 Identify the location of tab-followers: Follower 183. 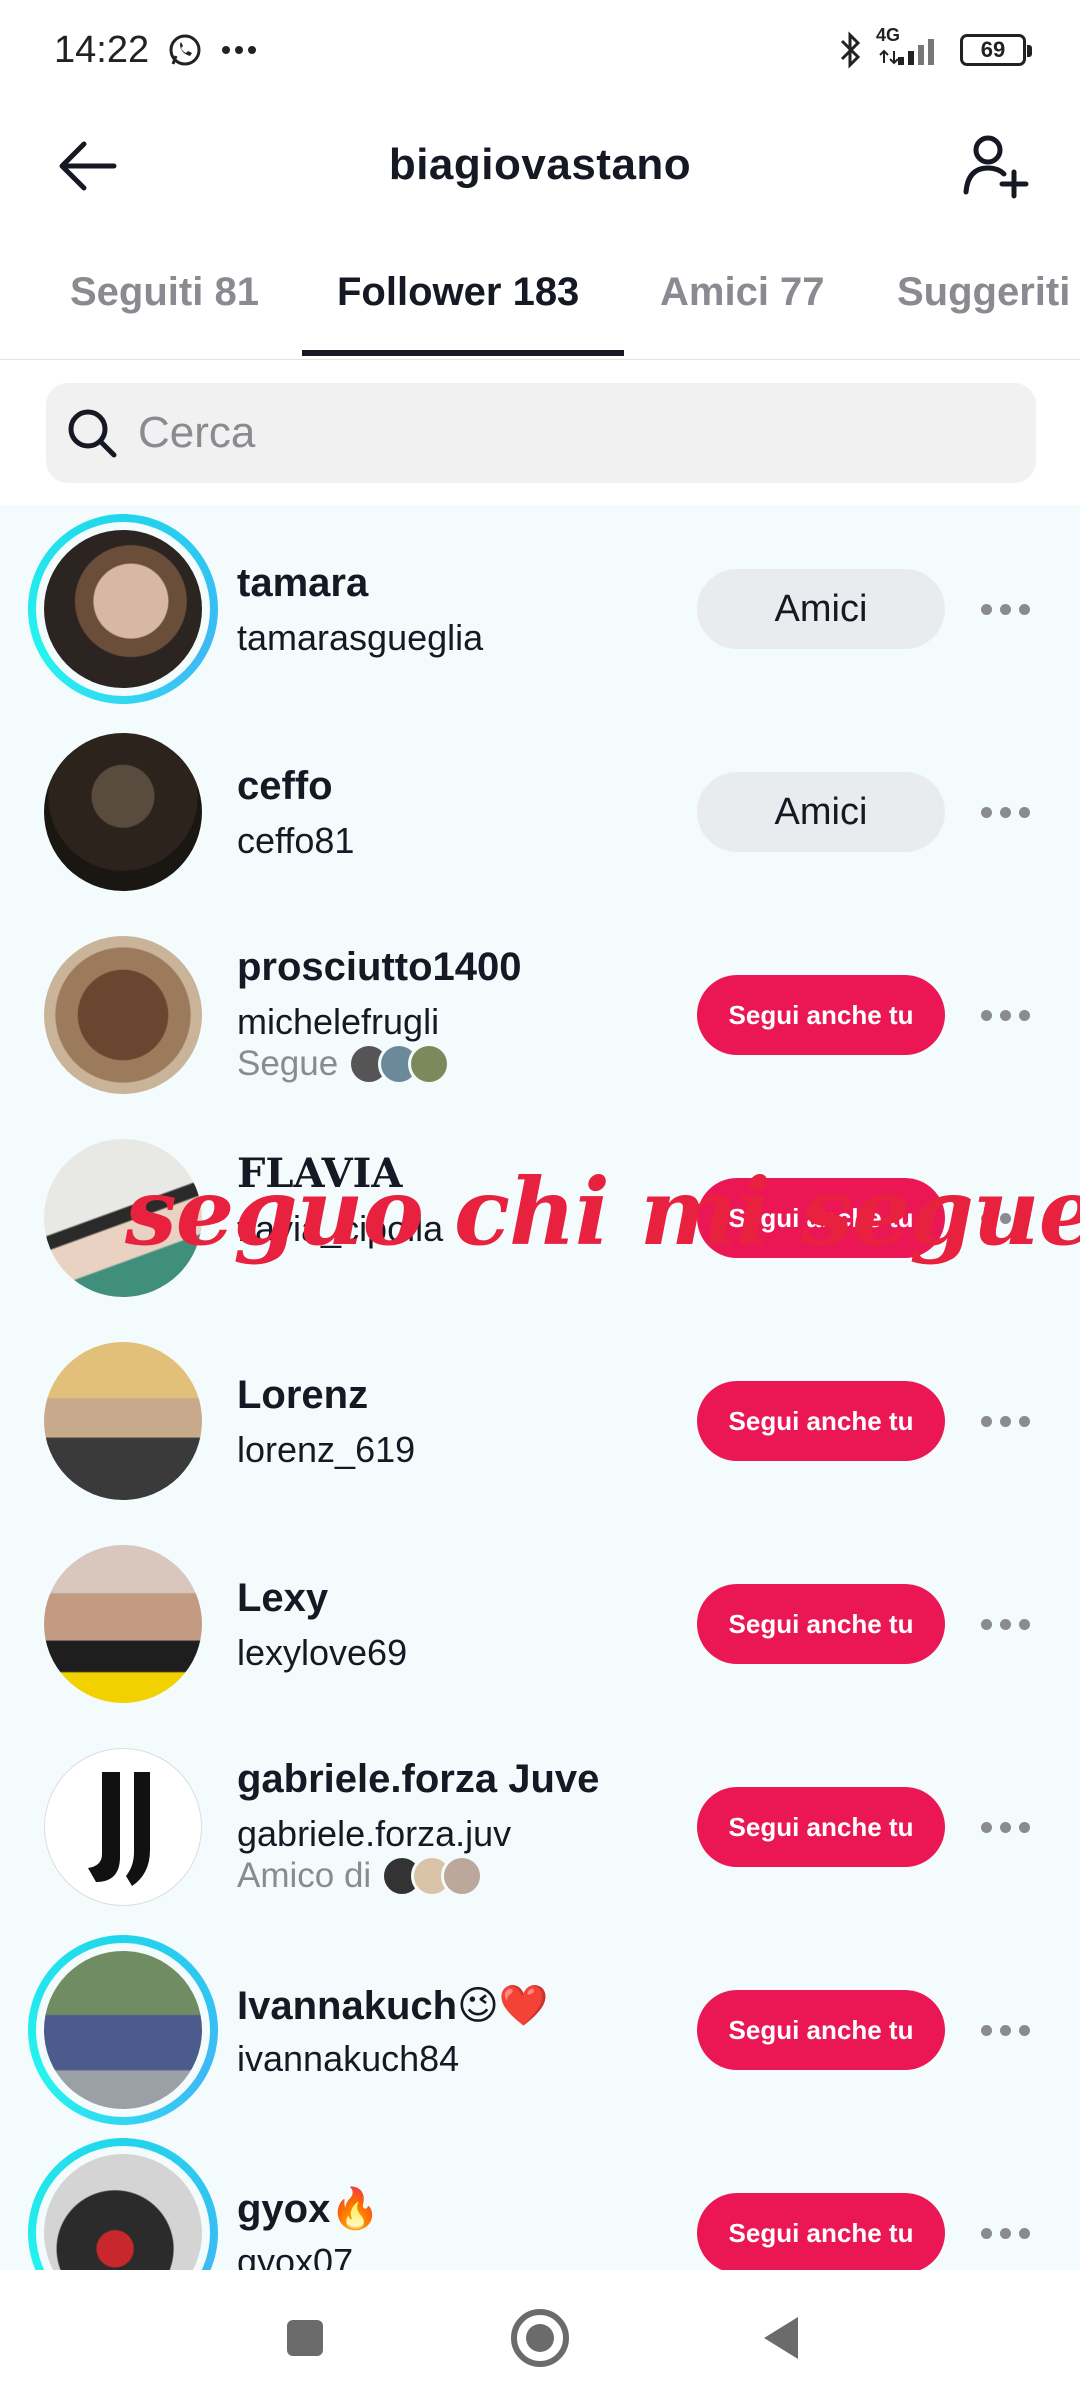
(458, 292).